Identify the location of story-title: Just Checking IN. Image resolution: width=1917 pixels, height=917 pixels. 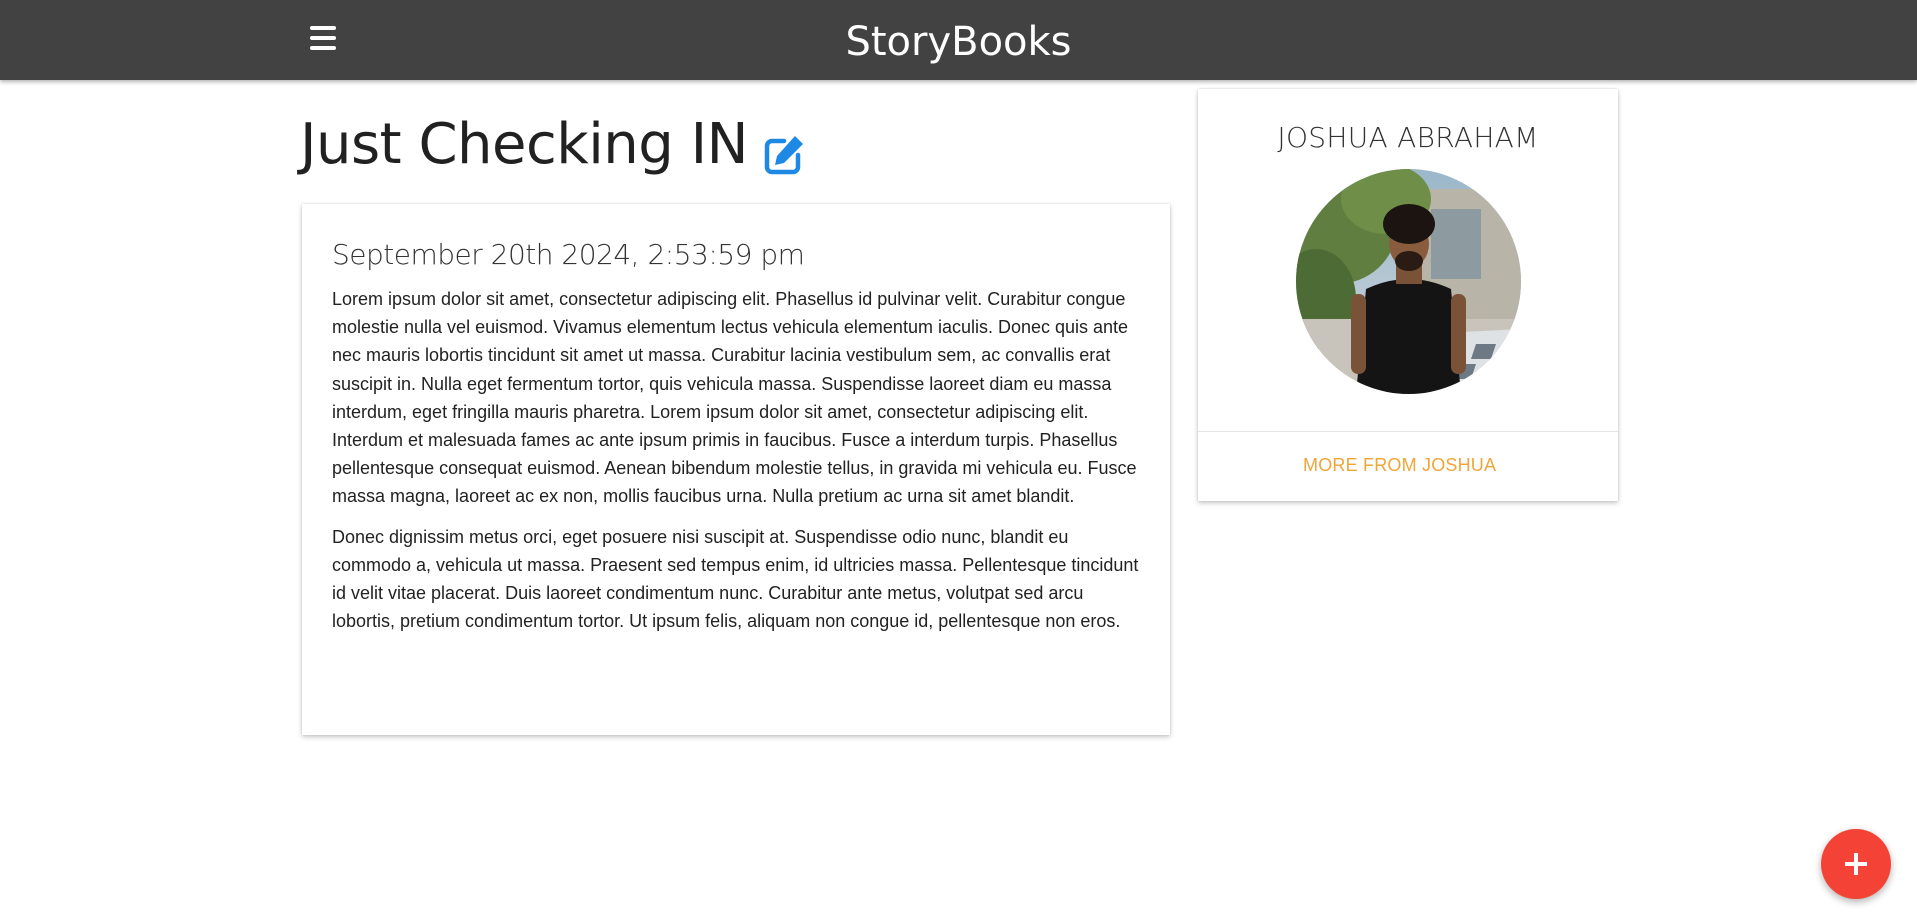
(553, 144).